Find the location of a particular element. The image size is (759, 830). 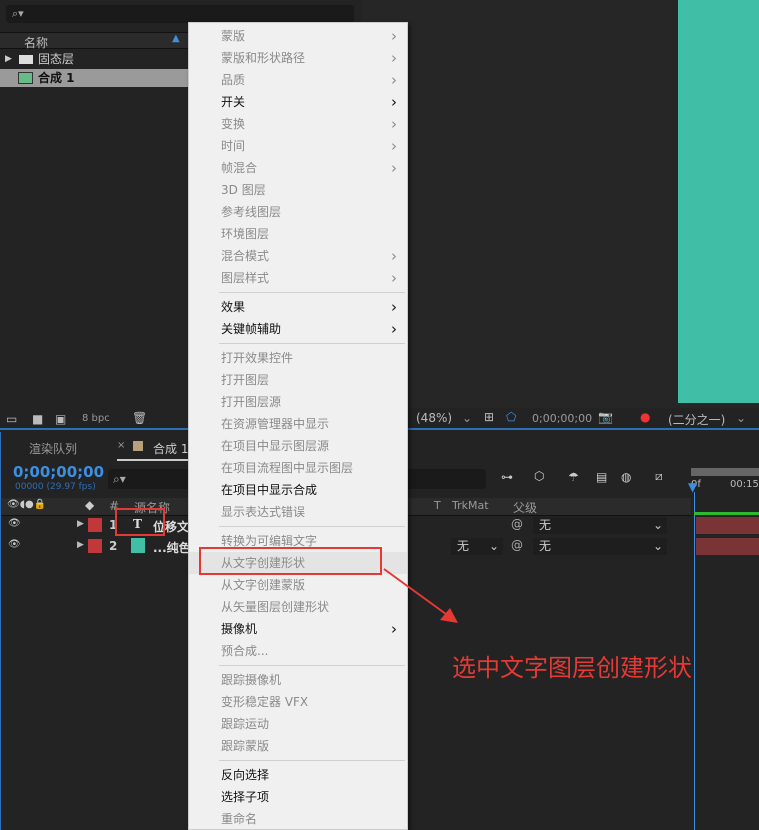

menu-item: 3D 图层 is located at coordinates (298, 190).